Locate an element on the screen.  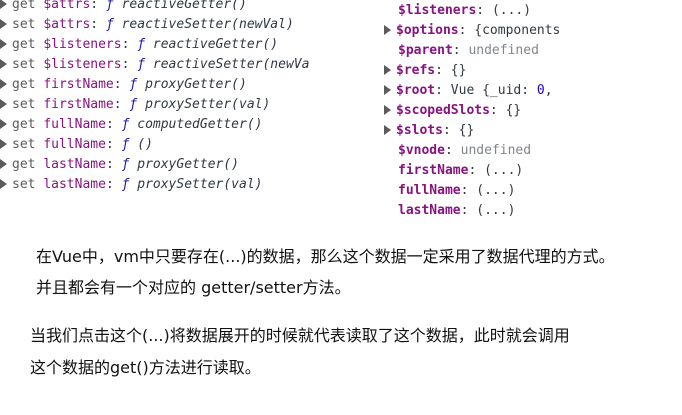
getter-row: get $listeners: ƒ reactiveGetter() is located at coordinates (139, 45).